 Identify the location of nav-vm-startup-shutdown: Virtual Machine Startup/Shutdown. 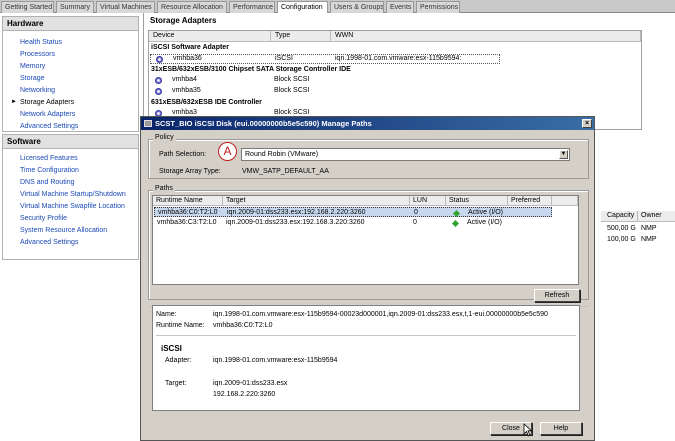
(73, 194).